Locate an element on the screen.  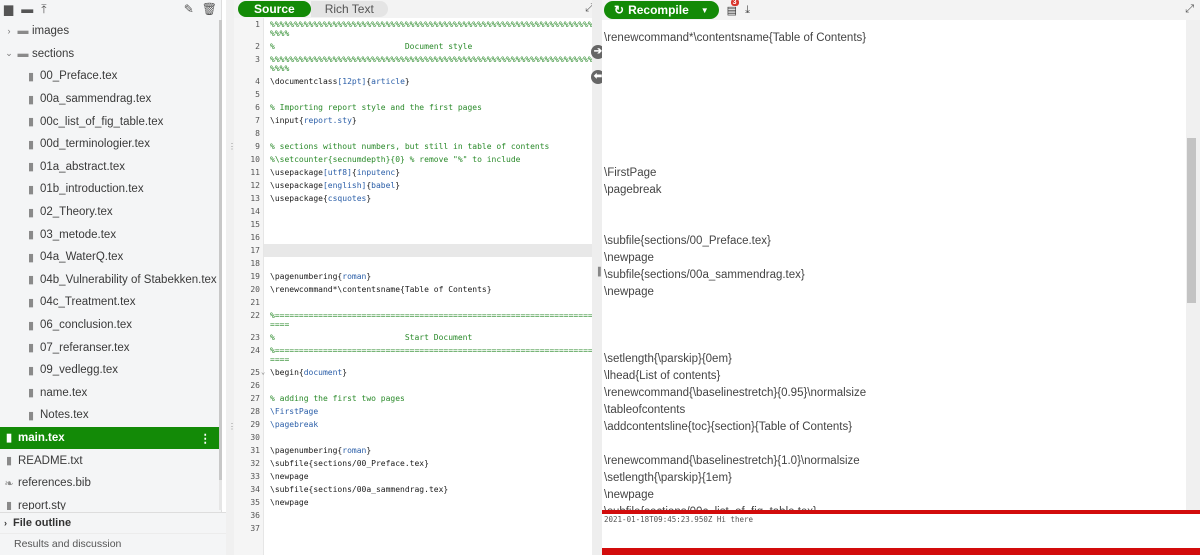
file-tree-item: ▮ main.tex ⋮ is located at coordinates (109, 438).